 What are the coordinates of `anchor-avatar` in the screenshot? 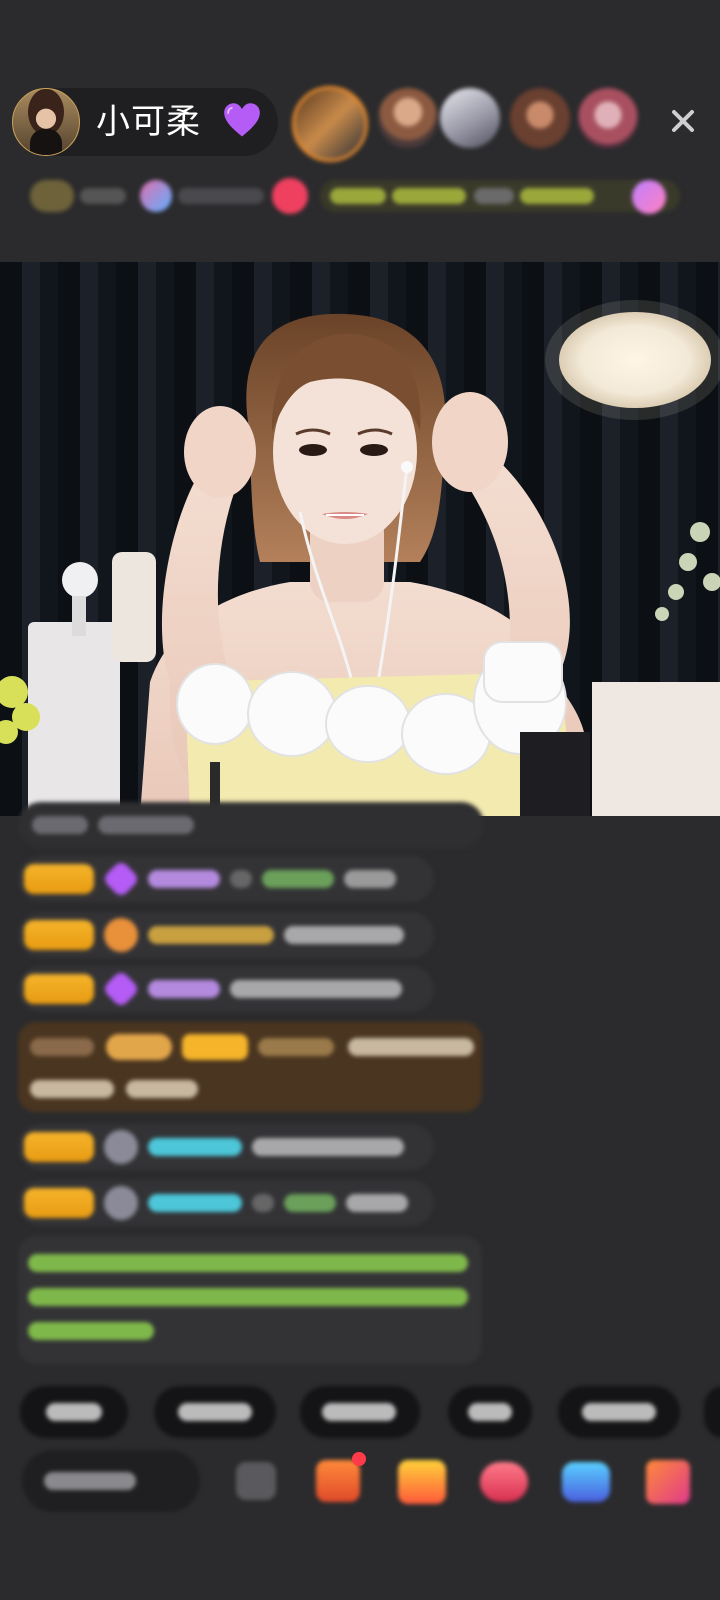 It's located at (46, 122).